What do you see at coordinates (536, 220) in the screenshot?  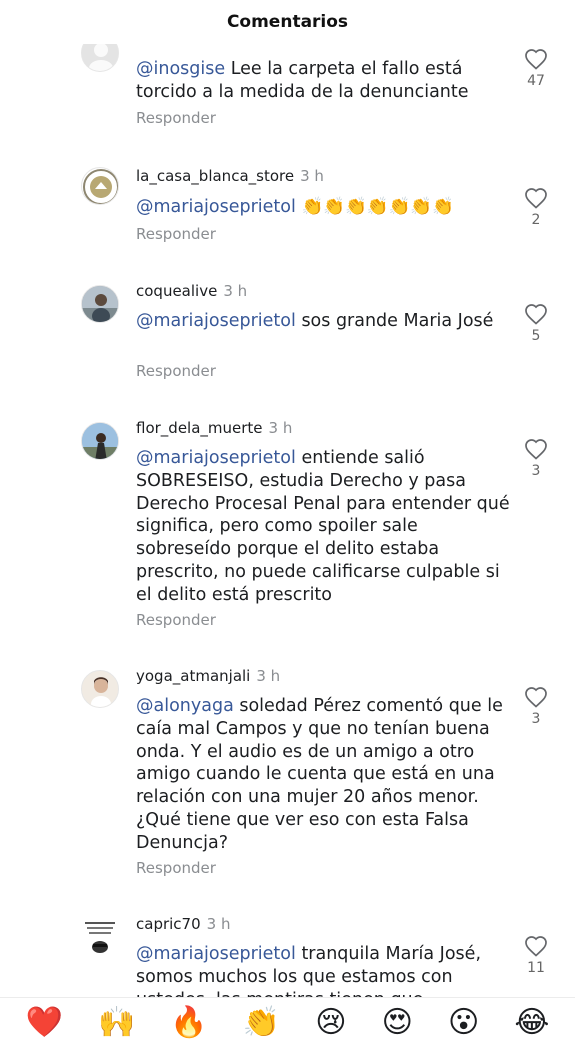 I see `like-count: 2` at bounding box center [536, 220].